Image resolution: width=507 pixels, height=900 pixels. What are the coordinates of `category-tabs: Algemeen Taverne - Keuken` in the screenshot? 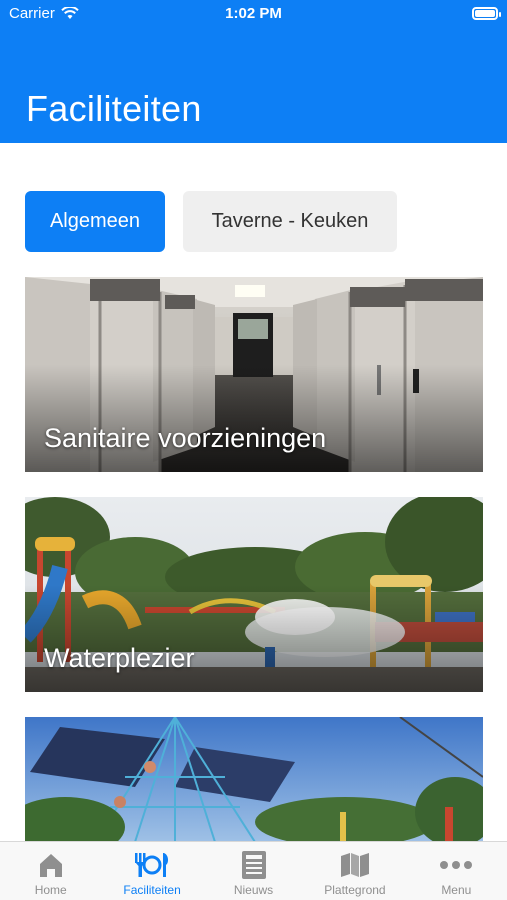 It's located at (211, 221).